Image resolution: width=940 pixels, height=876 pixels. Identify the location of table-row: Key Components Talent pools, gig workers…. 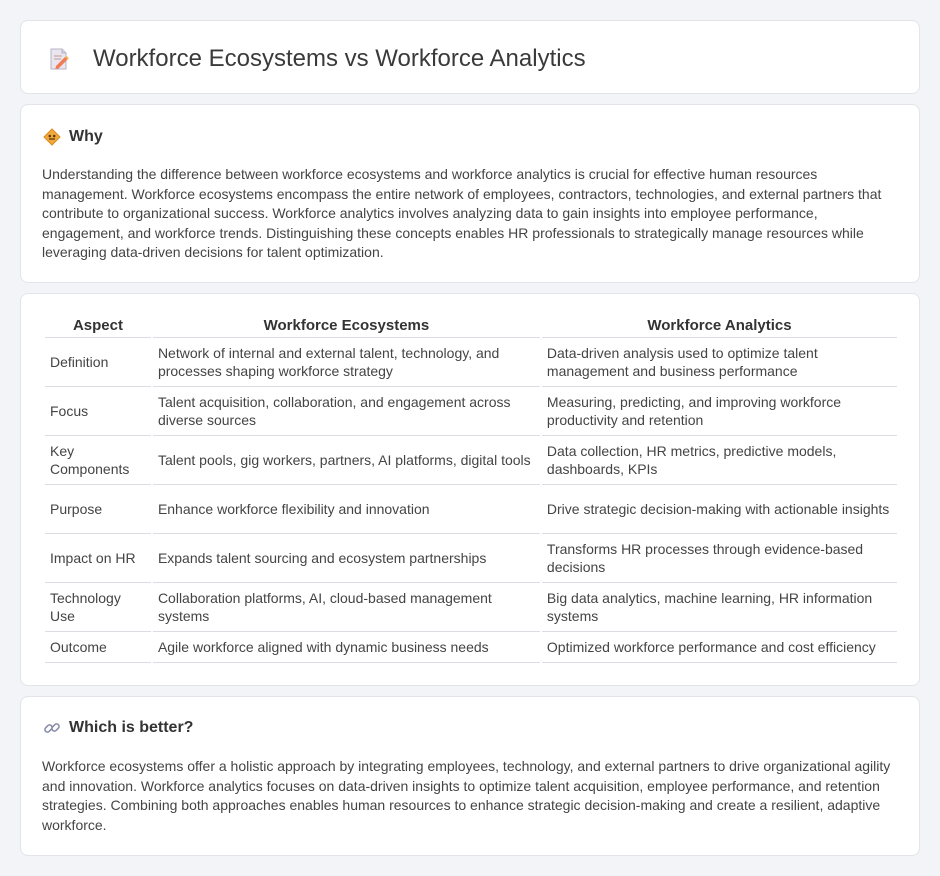
(471, 460).